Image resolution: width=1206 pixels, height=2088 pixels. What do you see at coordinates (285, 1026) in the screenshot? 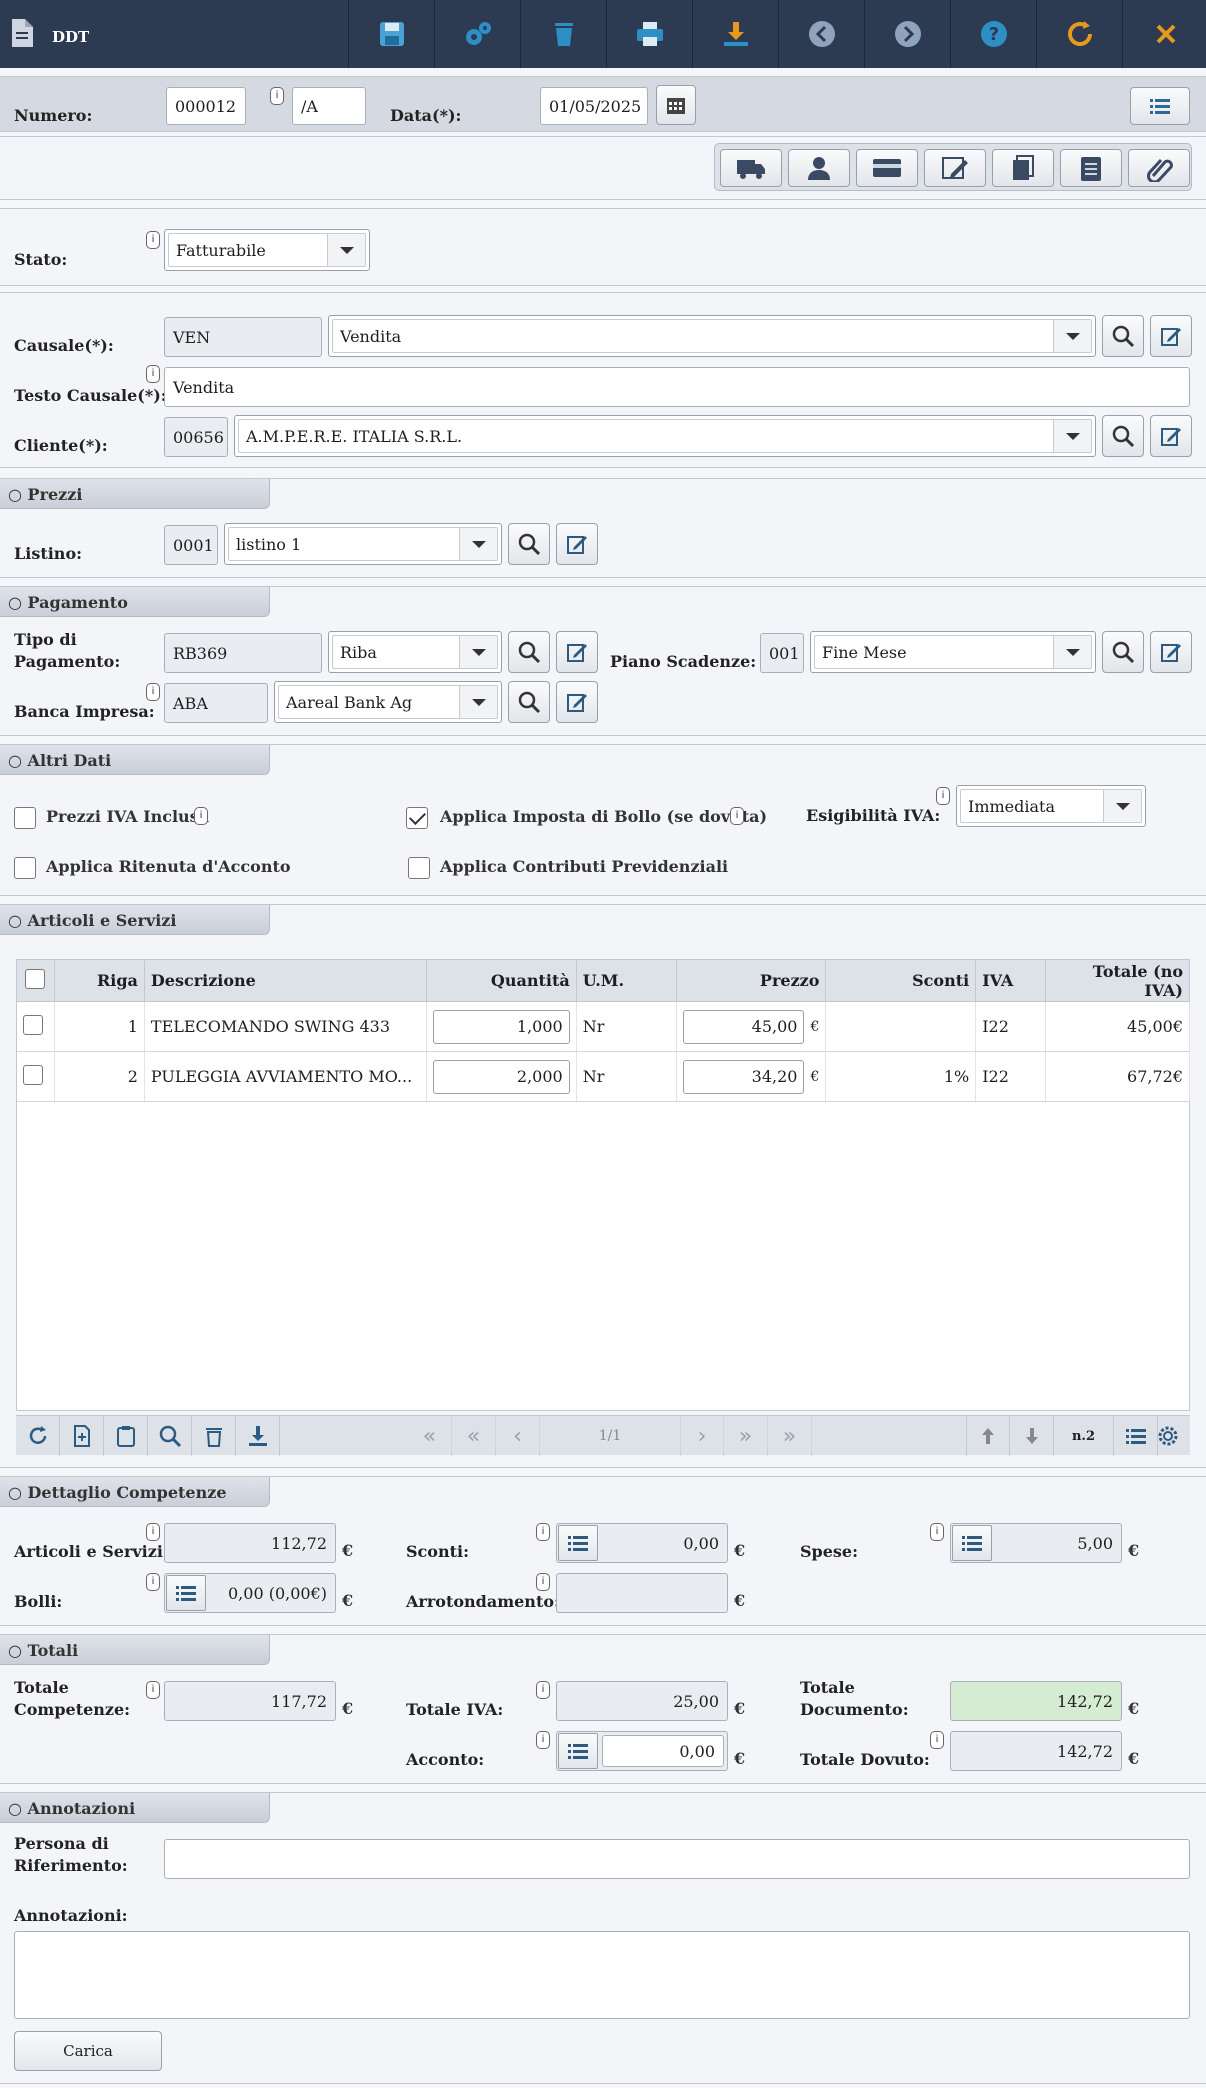
I see `row-descrizione: TELECOMANDO SWING 433` at bounding box center [285, 1026].